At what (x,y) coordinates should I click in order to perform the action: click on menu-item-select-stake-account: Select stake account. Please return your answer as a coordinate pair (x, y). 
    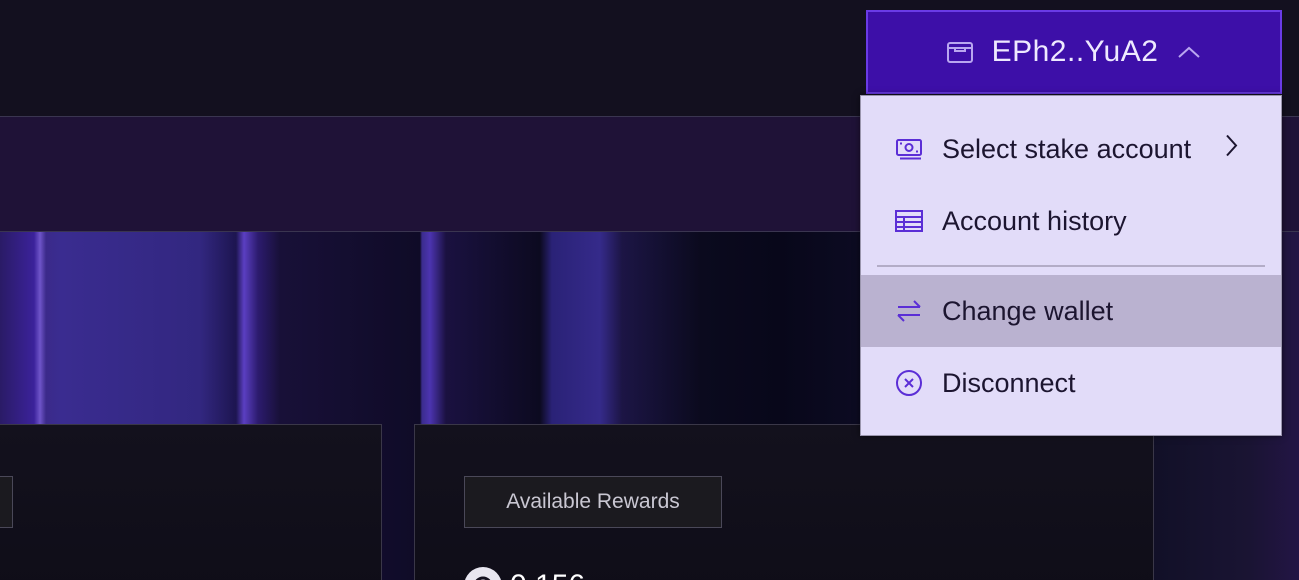
    Looking at the image, I should click on (1071, 149).